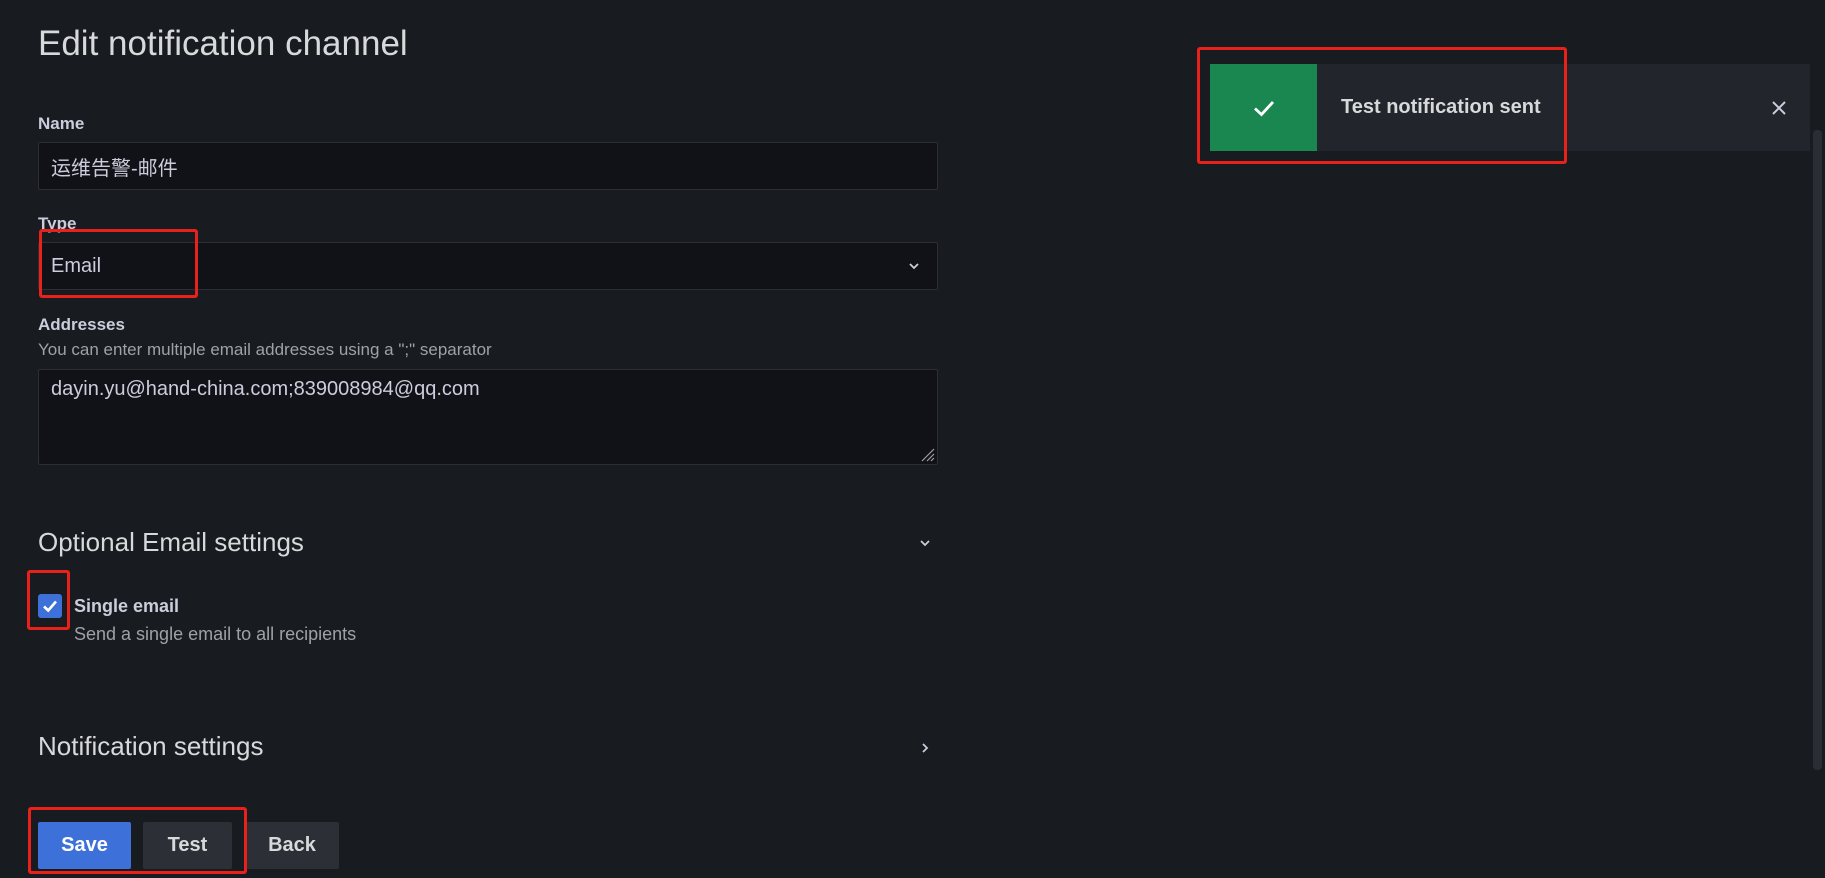 The width and height of the screenshot is (1825, 878). I want to click on single-email-label: Single email, so click(126, 606).